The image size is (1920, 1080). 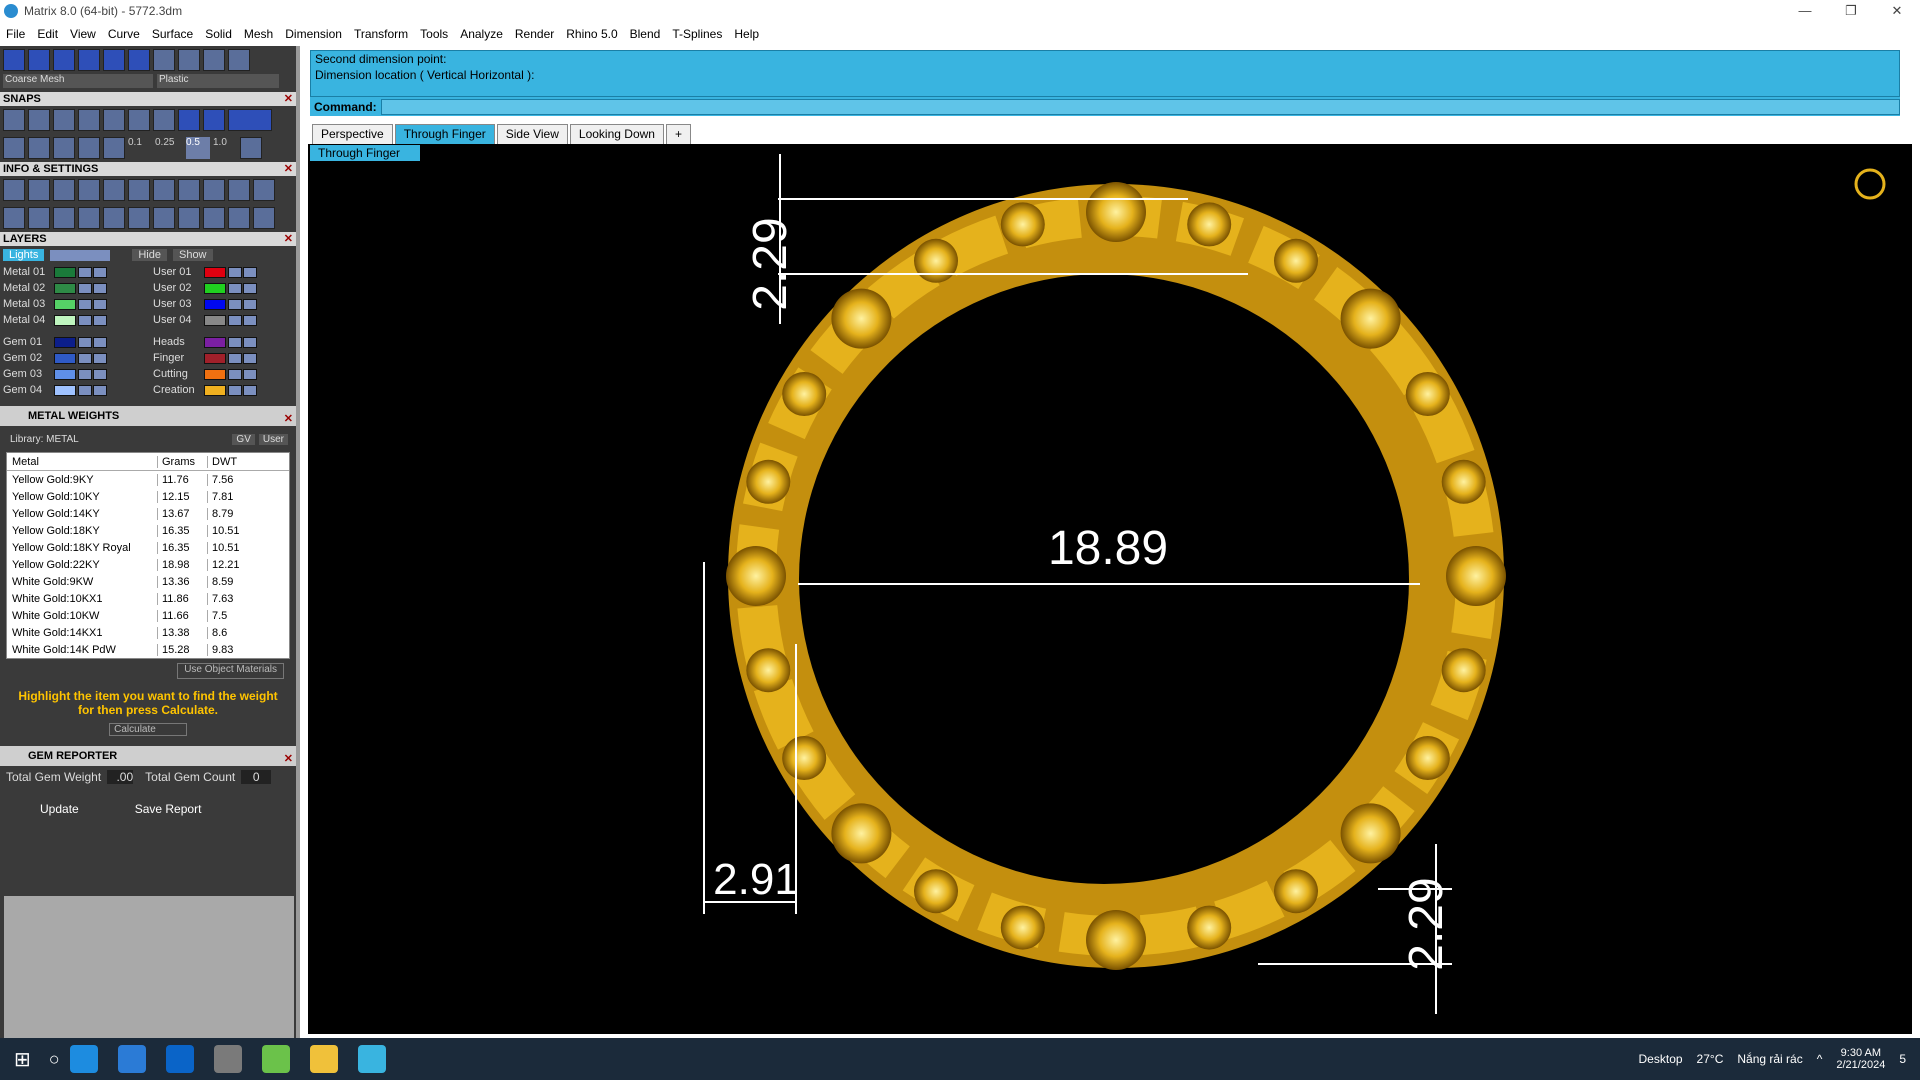 I want to click on snap-value: 1.0, so click(x=225, y=148).